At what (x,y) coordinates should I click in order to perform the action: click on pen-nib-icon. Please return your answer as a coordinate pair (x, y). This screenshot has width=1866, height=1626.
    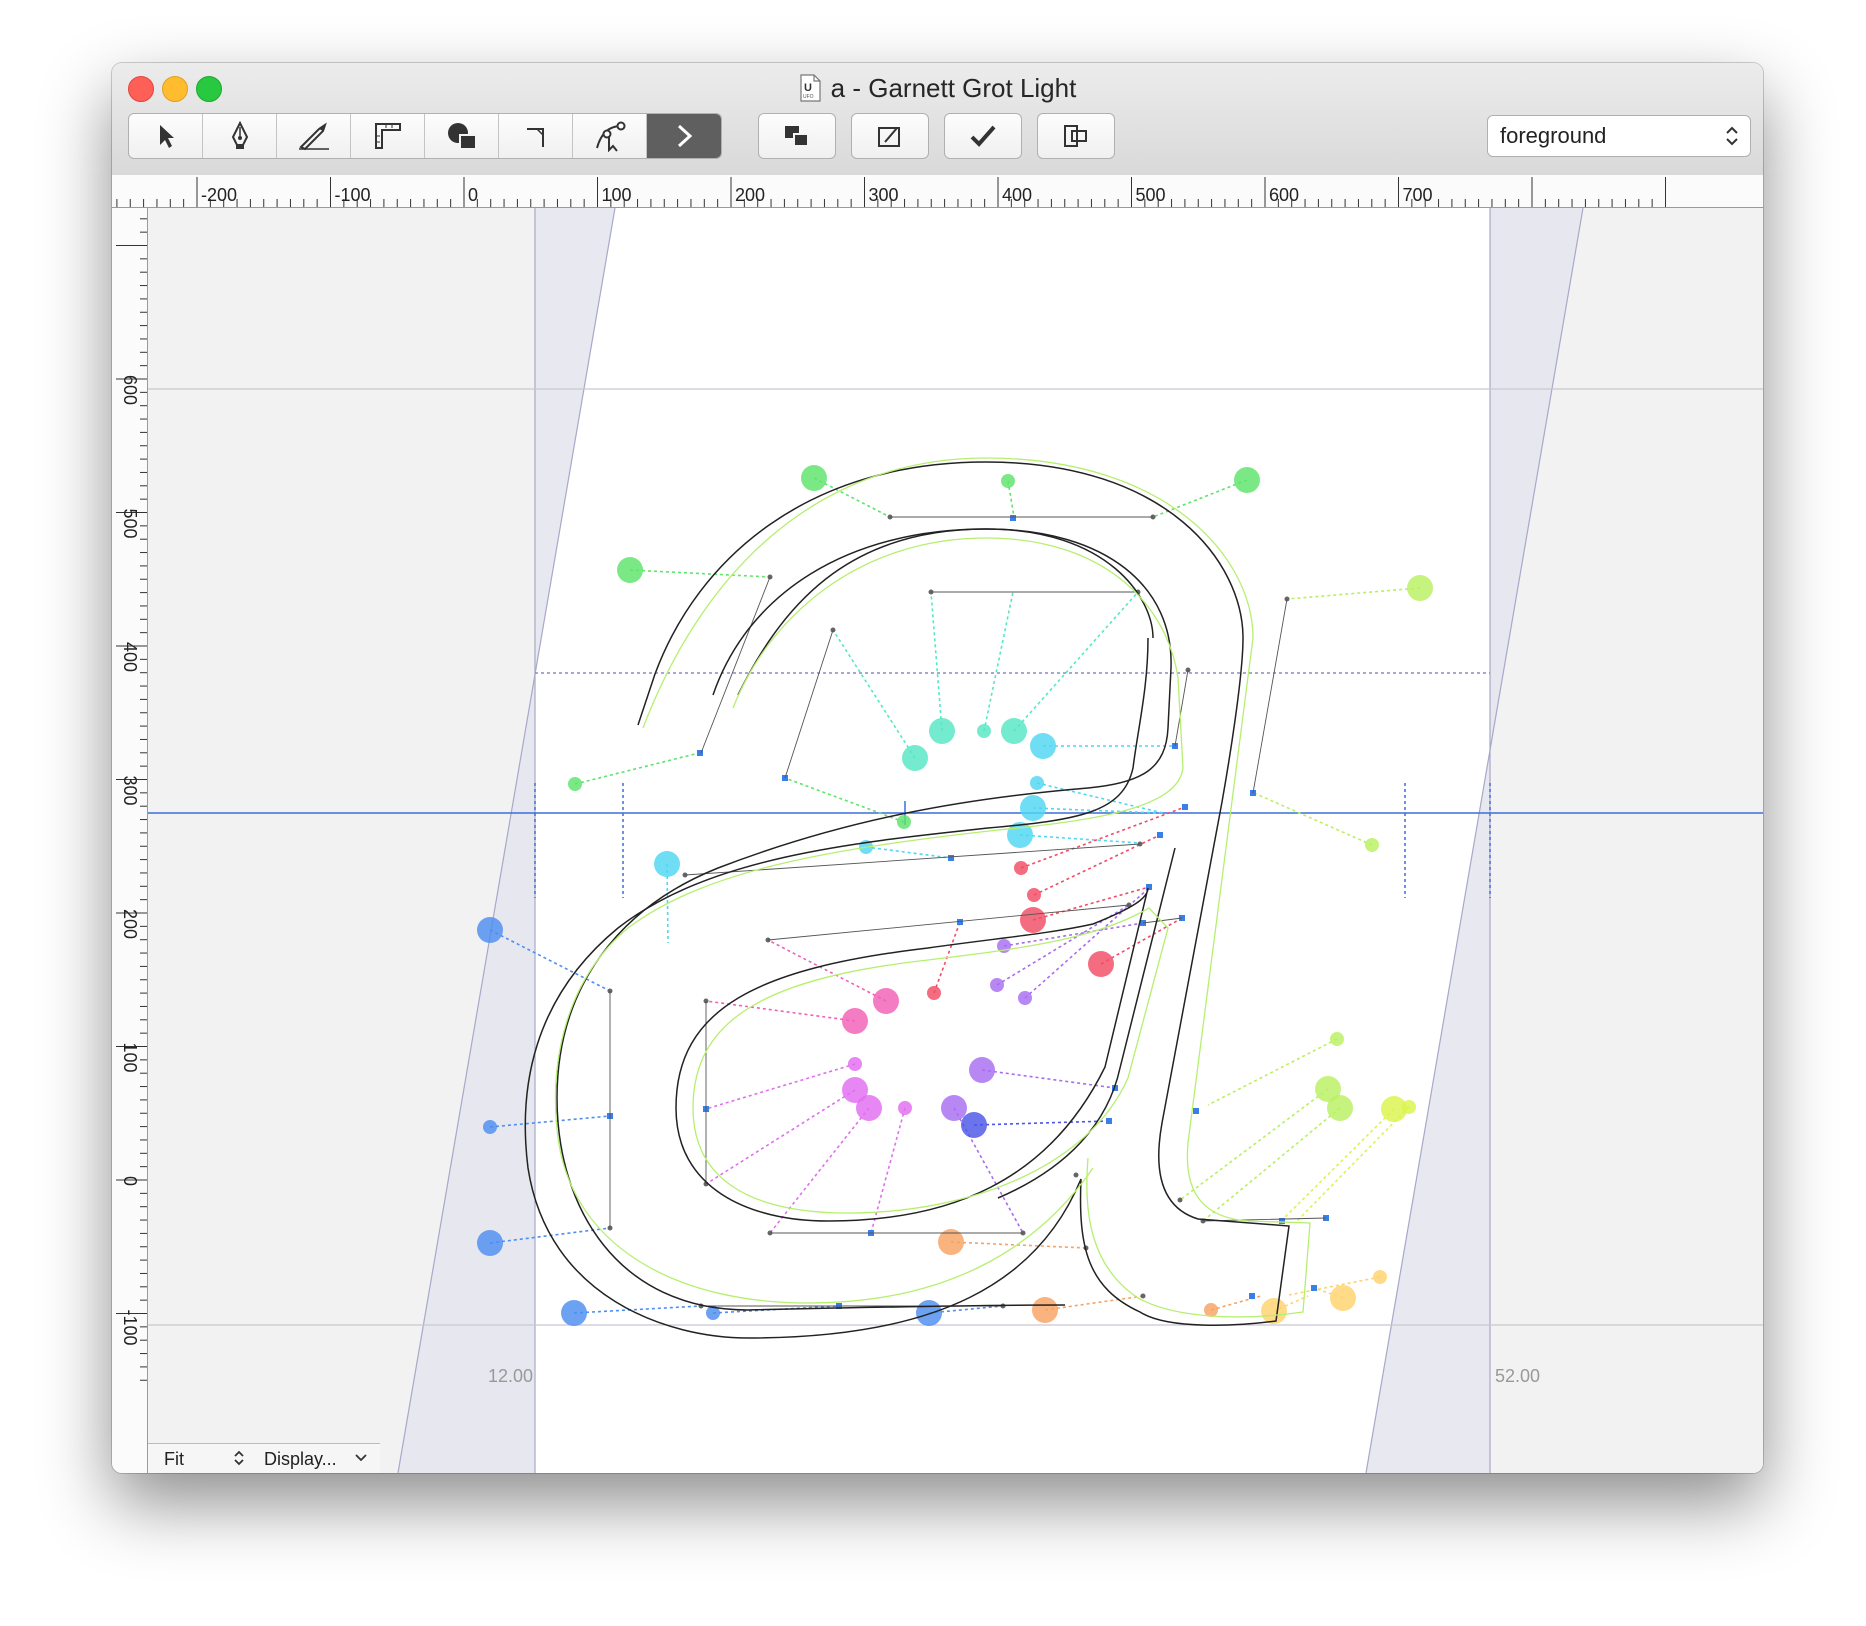
    Looking at the image, I should click on (239, 135).